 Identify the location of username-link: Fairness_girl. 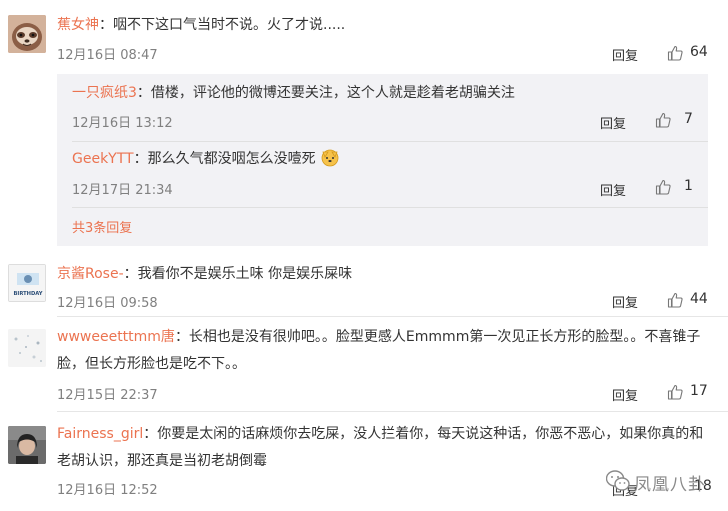
(100, 434).